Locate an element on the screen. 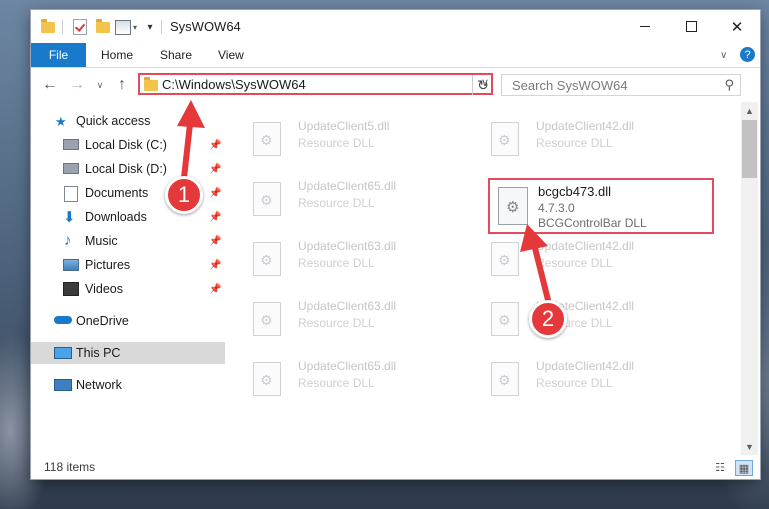  step-1-callout: 1 is located at coordinates (184, 195).